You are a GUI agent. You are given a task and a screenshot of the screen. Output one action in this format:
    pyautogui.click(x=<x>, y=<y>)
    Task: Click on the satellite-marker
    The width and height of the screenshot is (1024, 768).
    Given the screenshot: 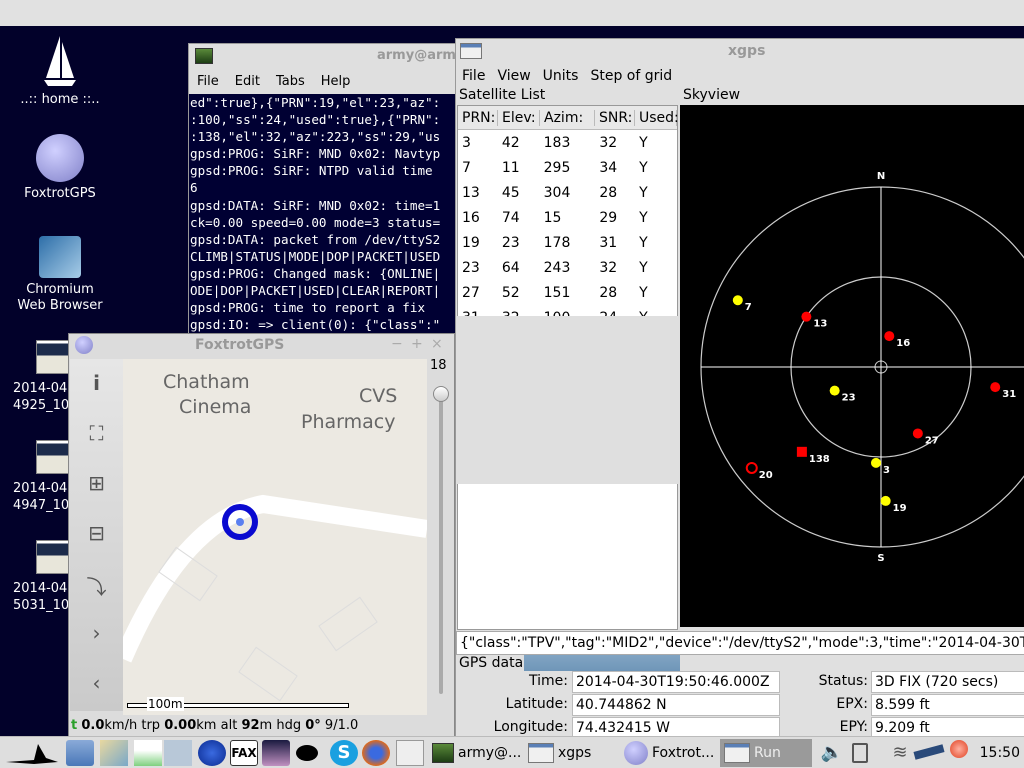 What is the action you would take?
    pyautogui.click(x=737, y=300)
    